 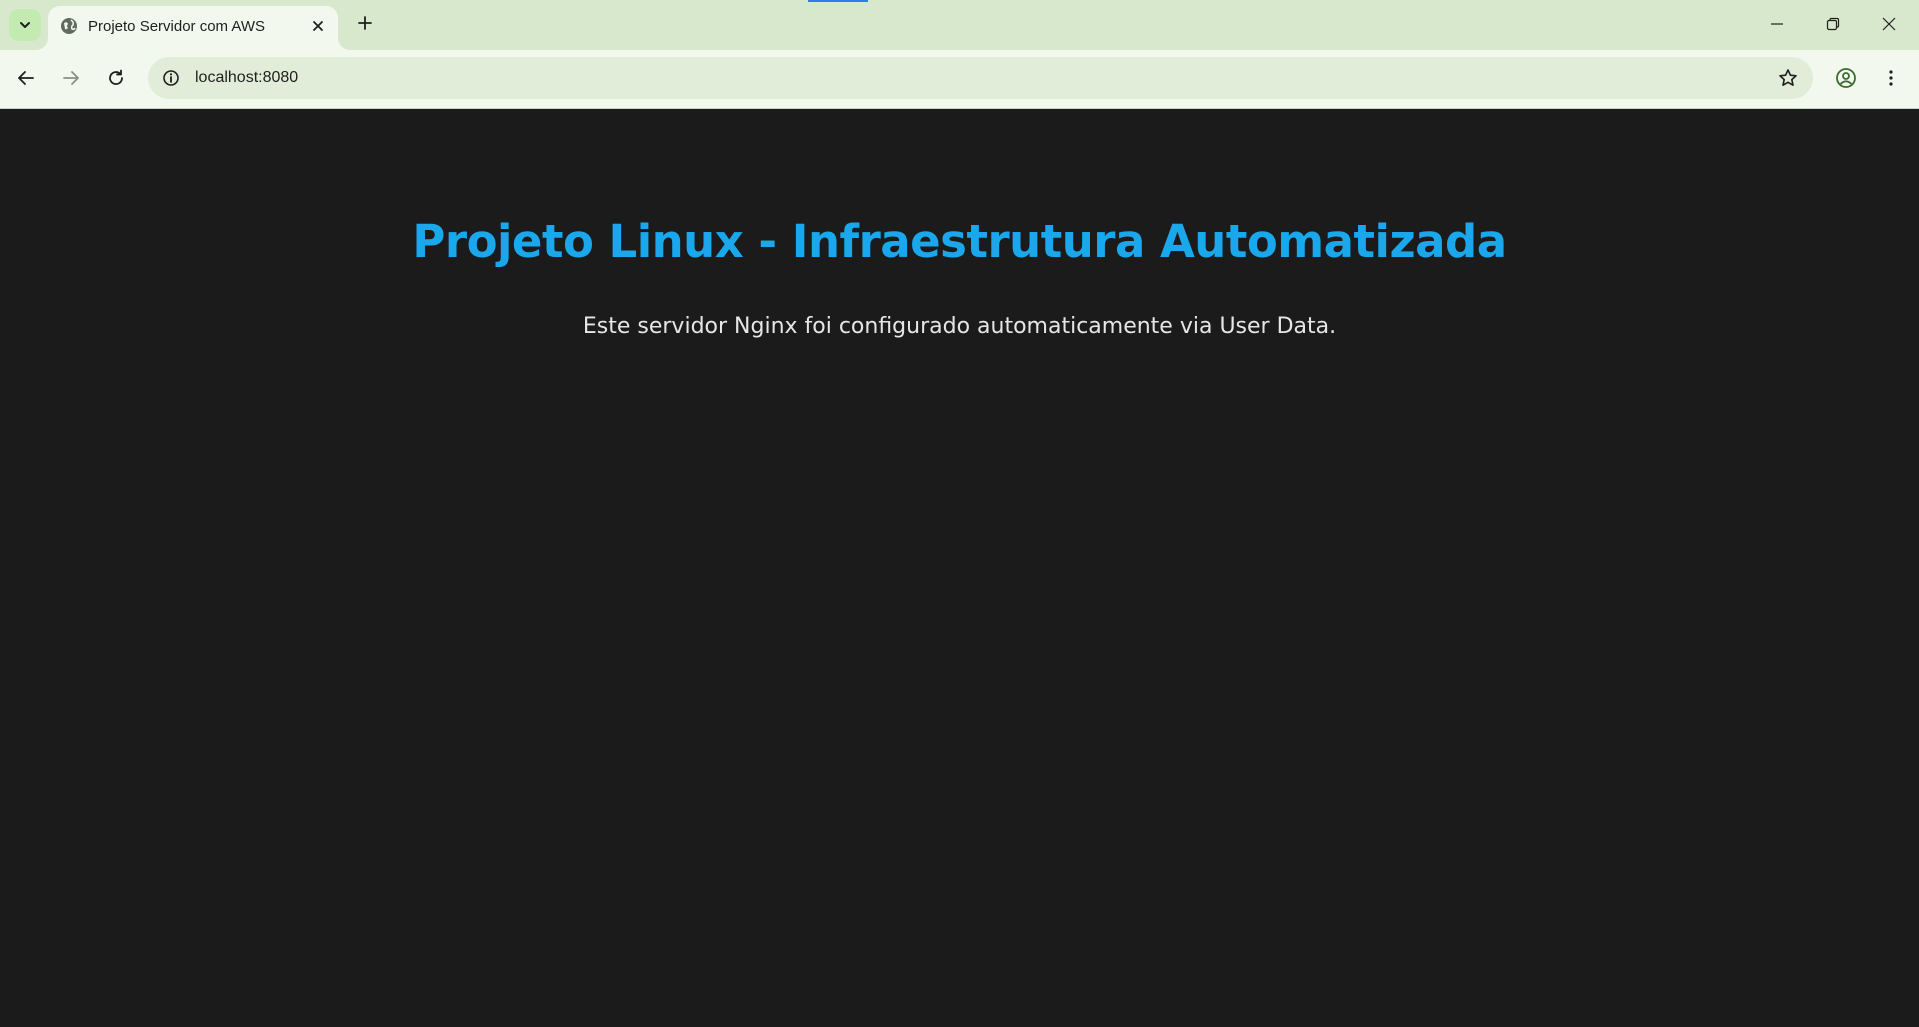 I want to click on browser-toolbar, so click(x=959, y=79).